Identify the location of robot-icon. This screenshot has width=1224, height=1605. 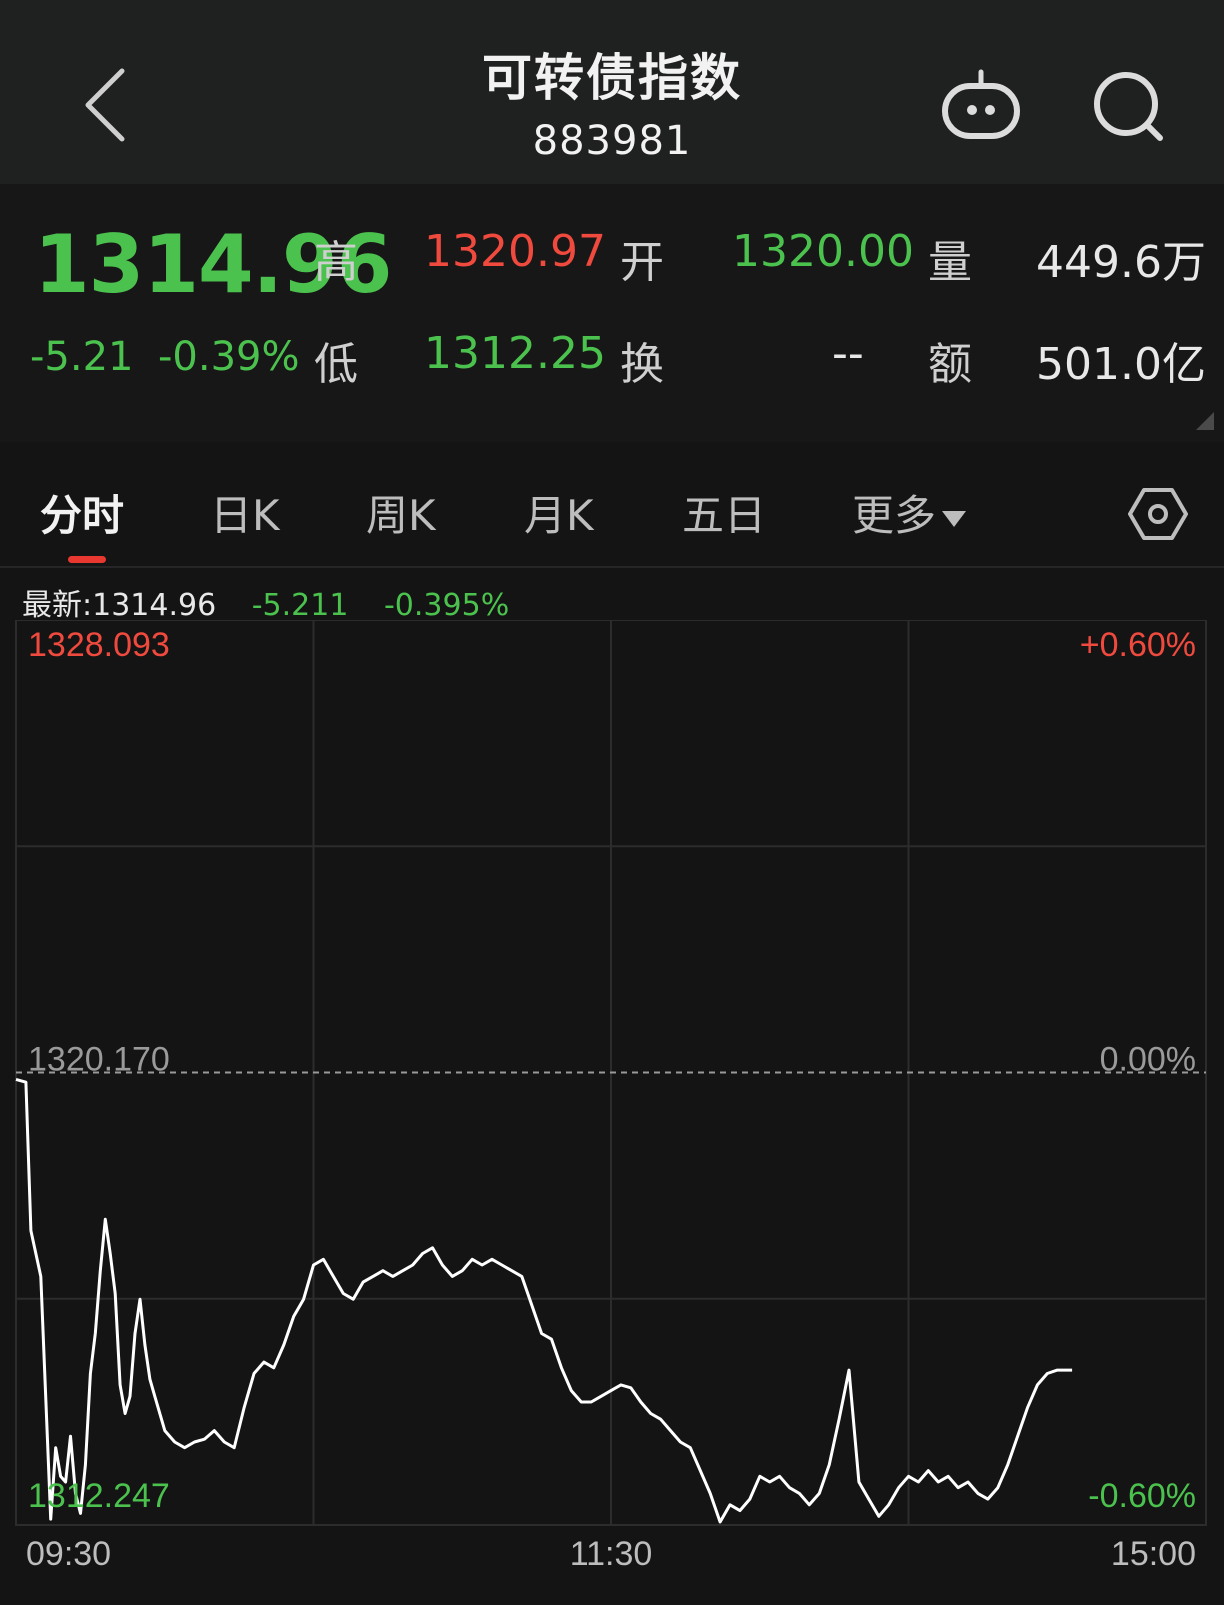
(981, 104).